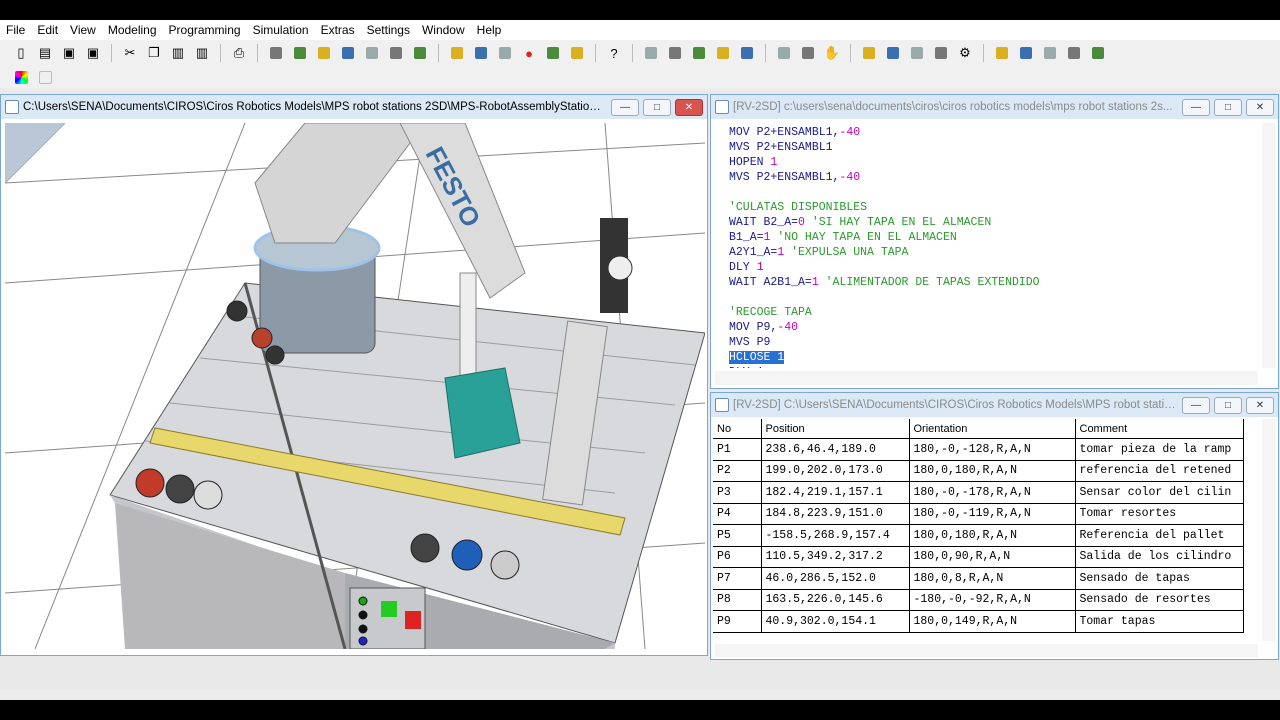 The image size is (1280, 720). I want to click on menu-view: View, so click(83, 30).